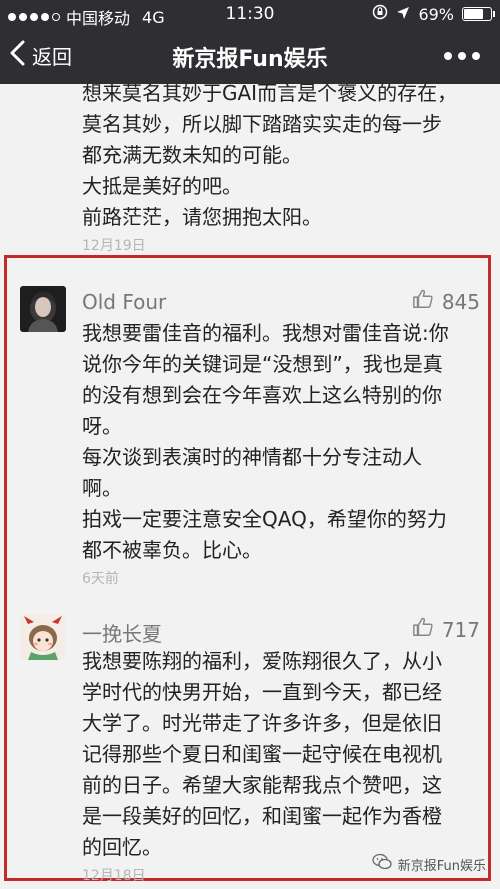 The image size is (500, 889). Describe the element at coordinates (262, 692) in the screenshot. I see `comment-line: 学时代的快男开始，一直到今天，都已经` at that location.